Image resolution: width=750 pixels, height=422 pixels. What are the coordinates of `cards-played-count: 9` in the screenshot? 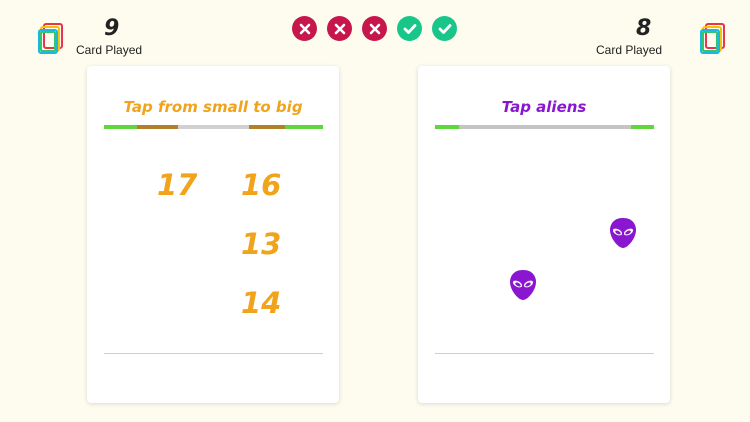 It's located at (112, 28).